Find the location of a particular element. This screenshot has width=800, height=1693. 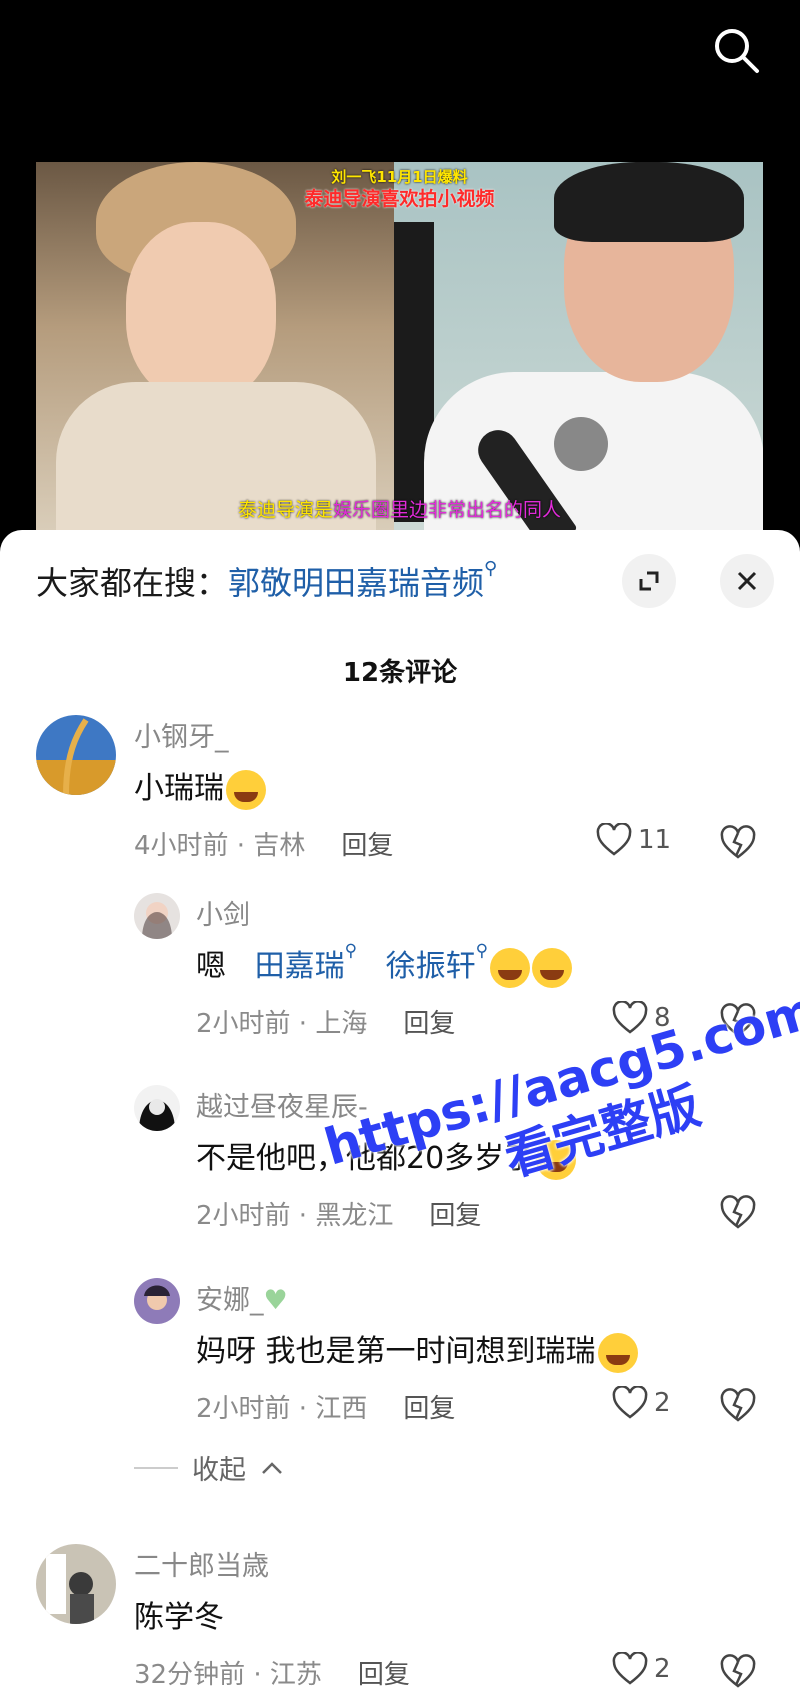

collapse-label: 收起 is located at coordinates (219, 1470).